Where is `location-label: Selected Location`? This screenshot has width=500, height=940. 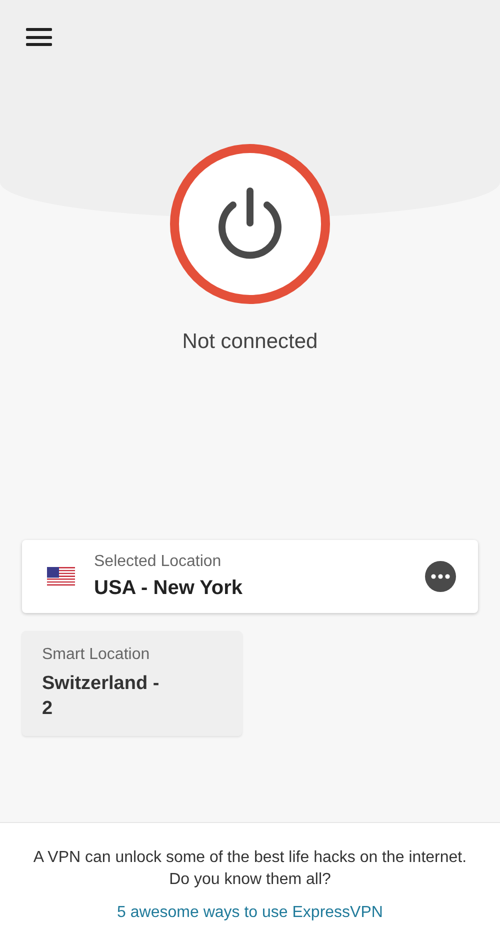 location-label: Selected Location is located at coordinates (158, 562).